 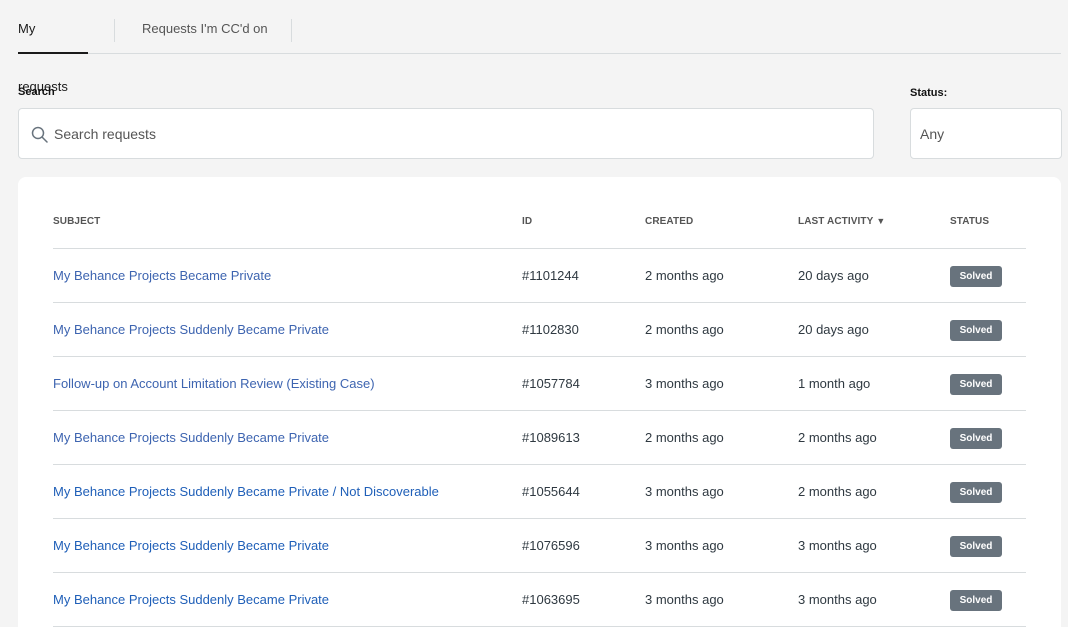 What do you see at coordinates (551, 383) in the screenshot?
I see `request-id: #1057784` at bounding box center [551, 383].